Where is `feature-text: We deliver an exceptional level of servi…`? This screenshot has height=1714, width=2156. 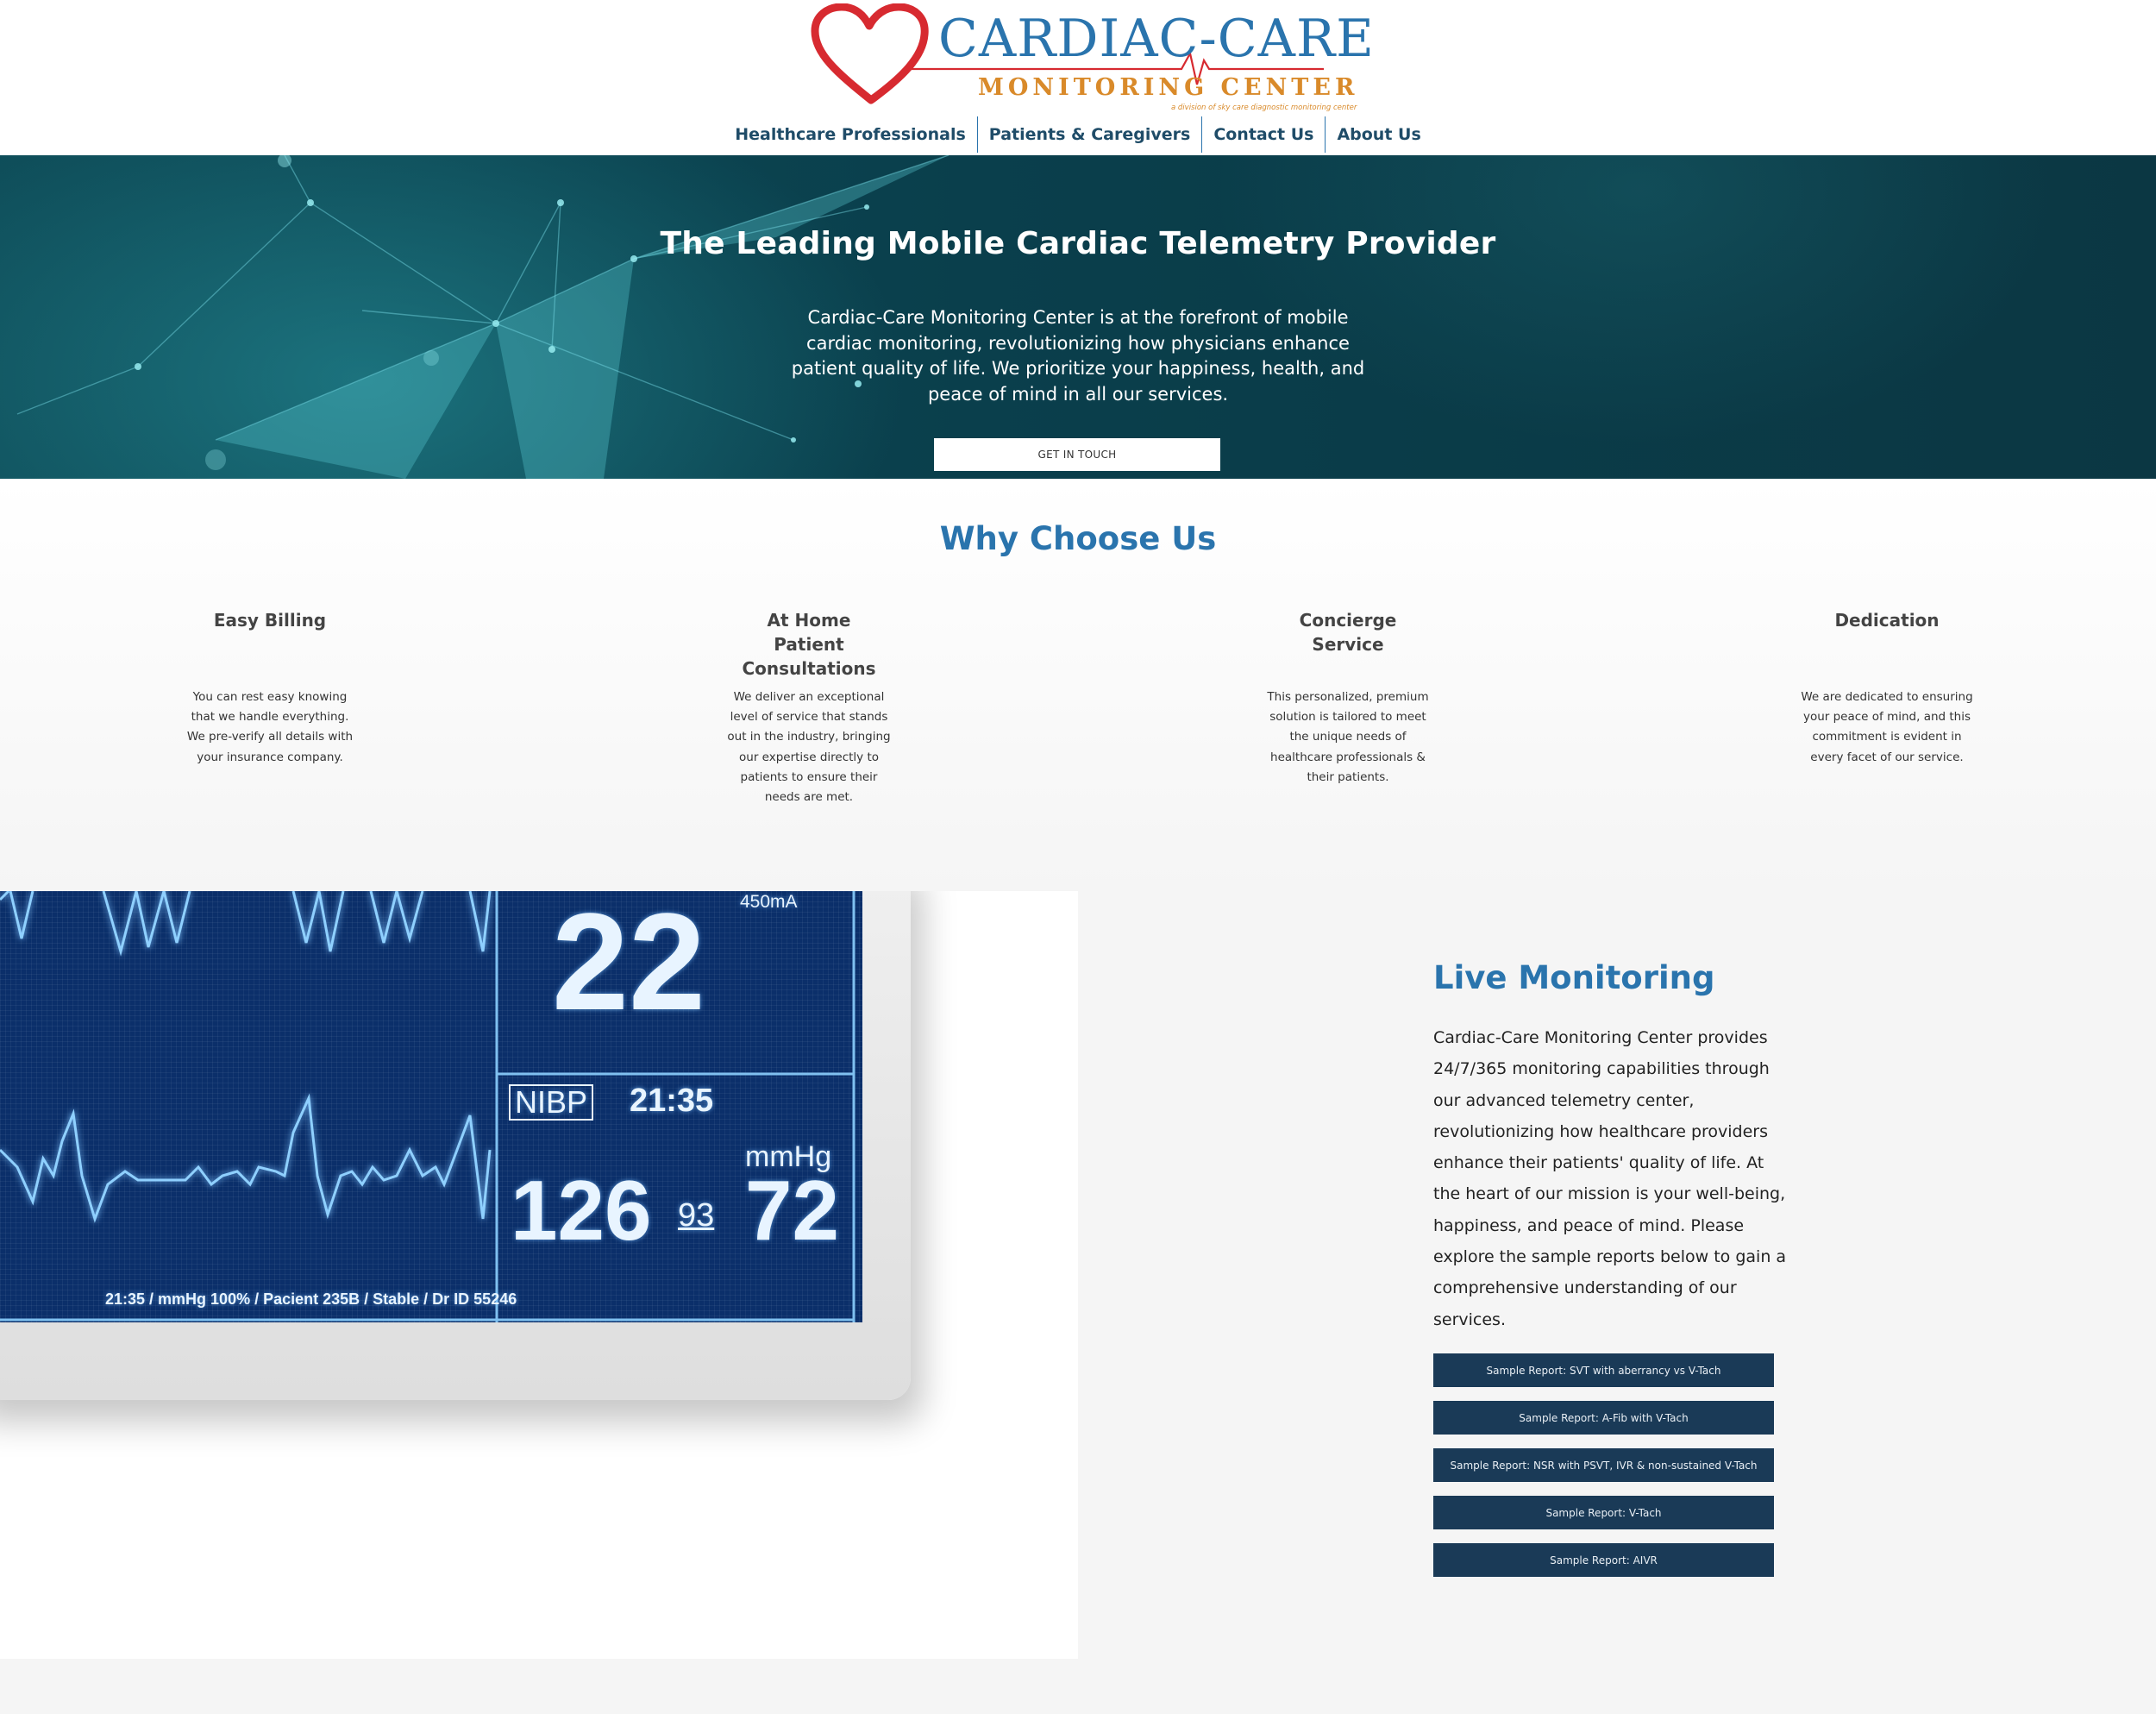 feature-text: We deliver an exceptional level of servi… is located at coordinates (809, 747).